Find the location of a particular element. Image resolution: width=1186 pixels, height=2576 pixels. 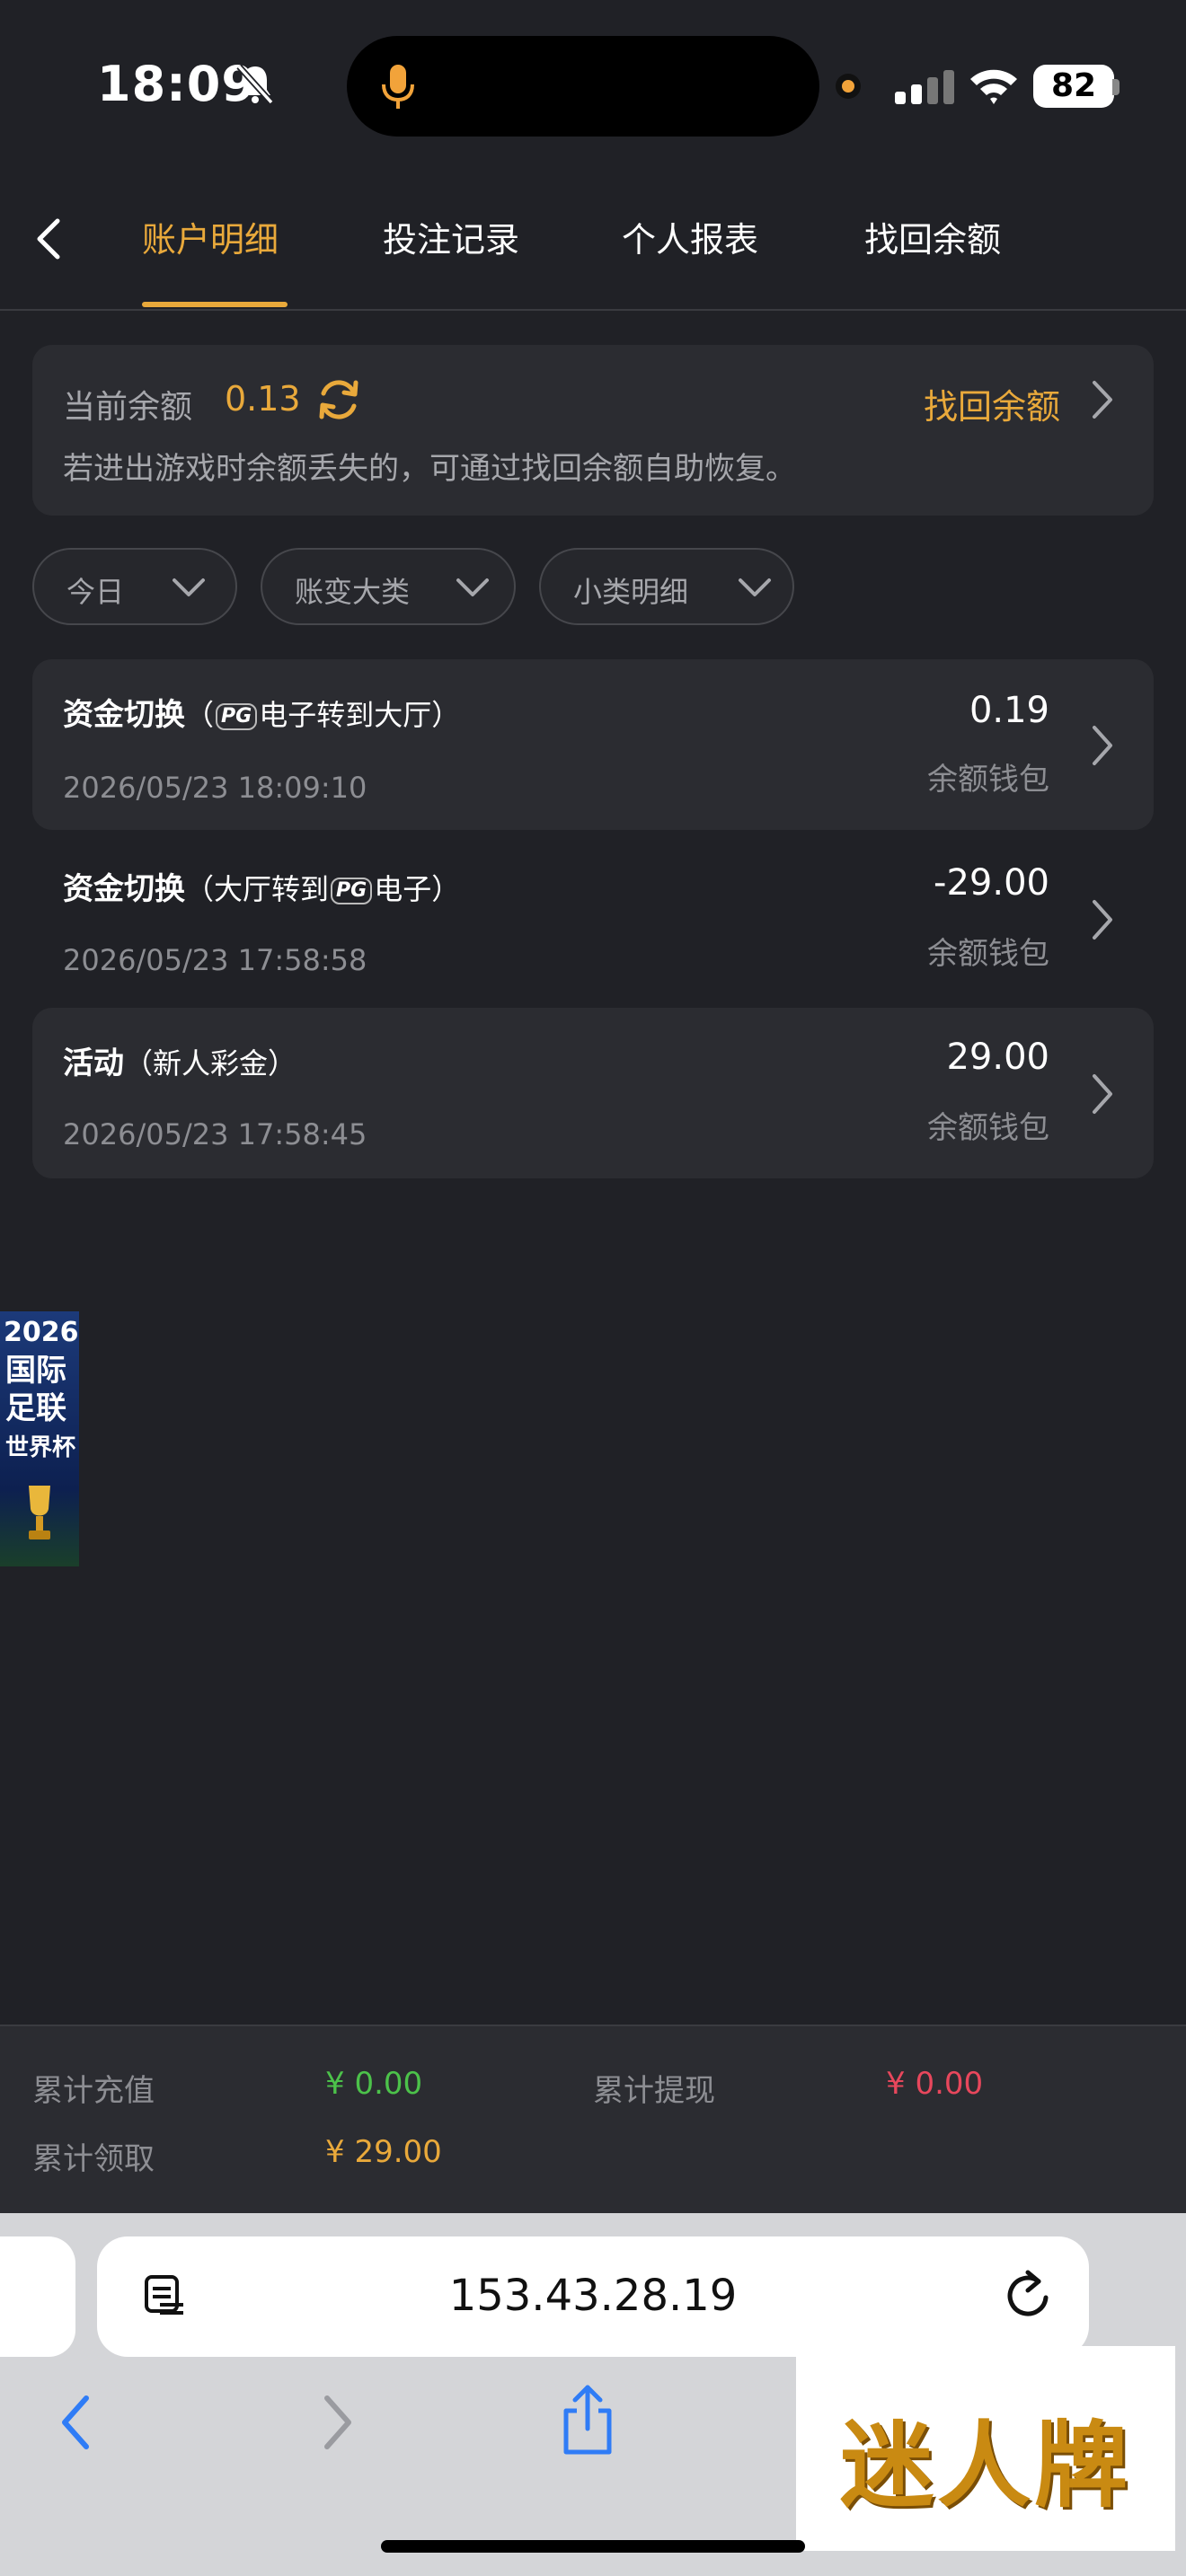

banner-line: 足联 is located at coordinates (35, 1408).